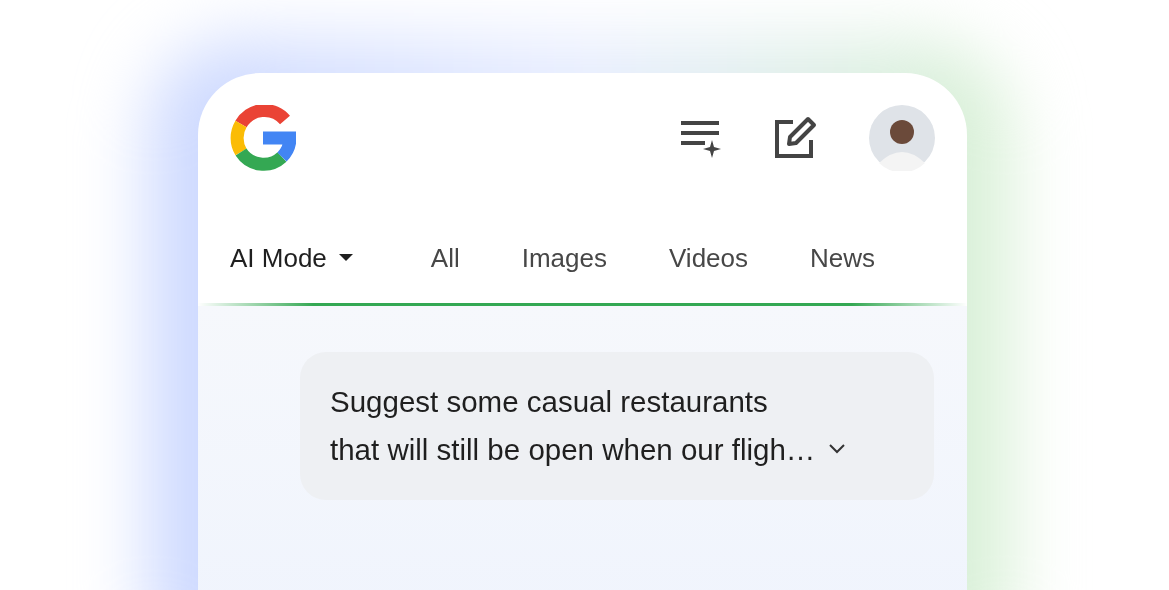  What do you see at coordinates (263, 138) in the screenshot?
I see `google-logo` at bounding box center [263, 138].